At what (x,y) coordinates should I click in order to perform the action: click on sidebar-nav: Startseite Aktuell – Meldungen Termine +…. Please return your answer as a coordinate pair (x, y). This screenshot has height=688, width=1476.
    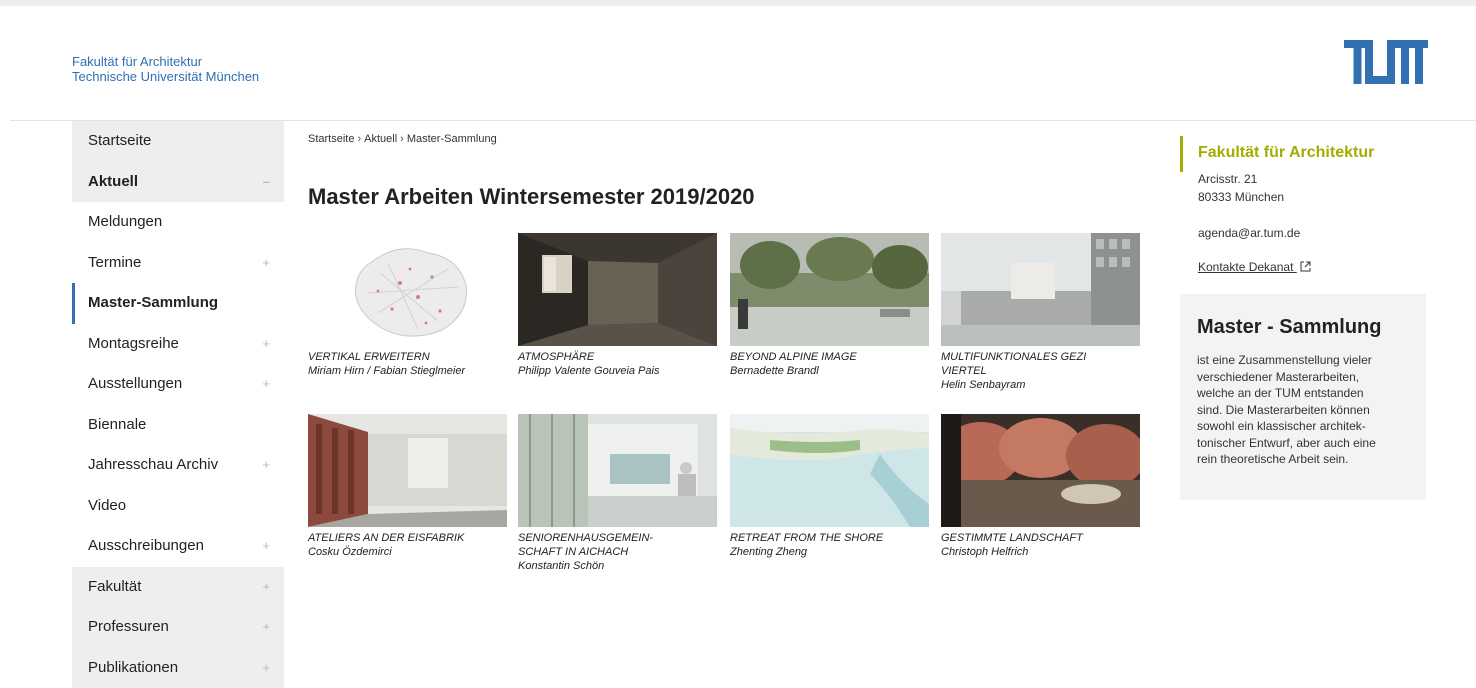
    Looking at the image, I should click on (178, 404).